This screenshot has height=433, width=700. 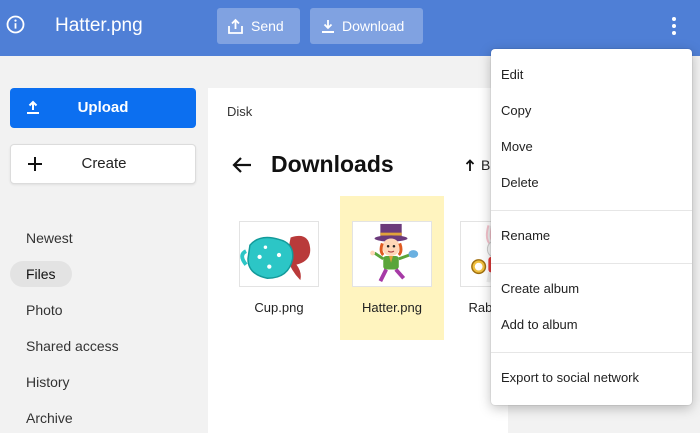 What do you see at coordinates (591, 147) in the screenshot?
I see `menu-item-move: Move` at bounding box center [591, 147].